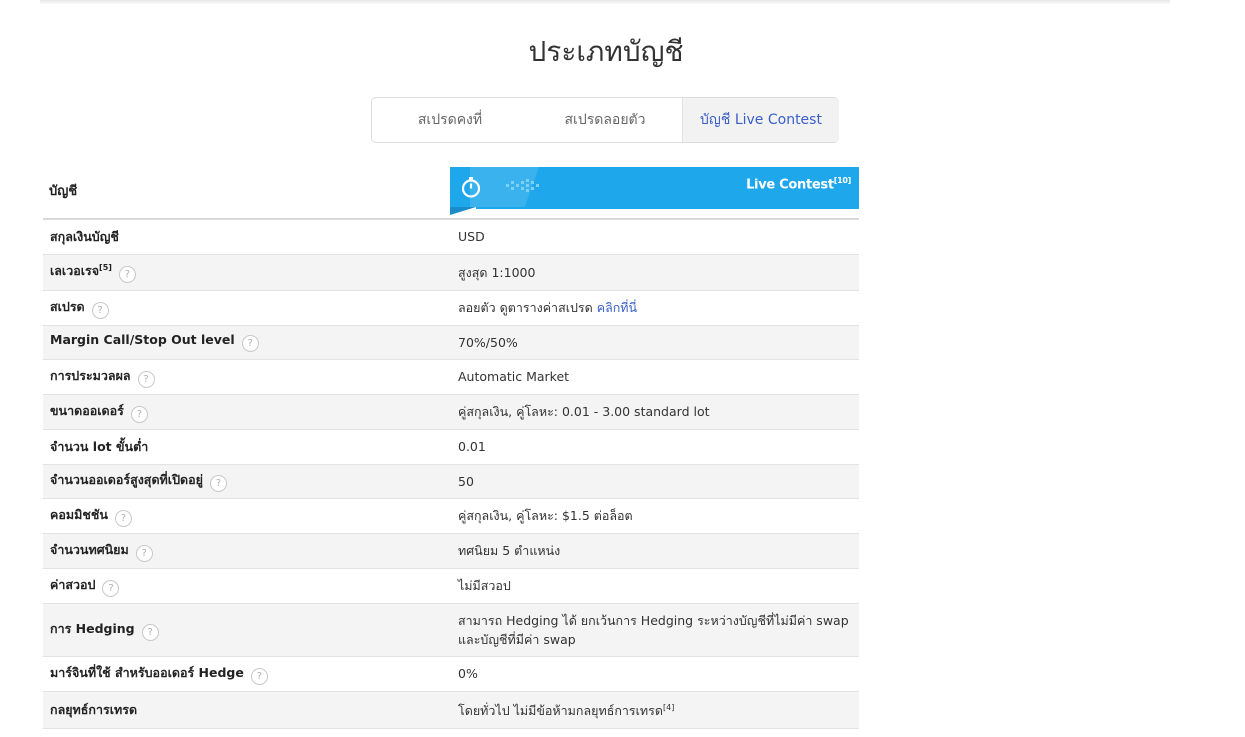 This screenshot has height=737, width=1245. I want to click on table-row: สกุลเงินบัญชี USD, so click(451, 237).